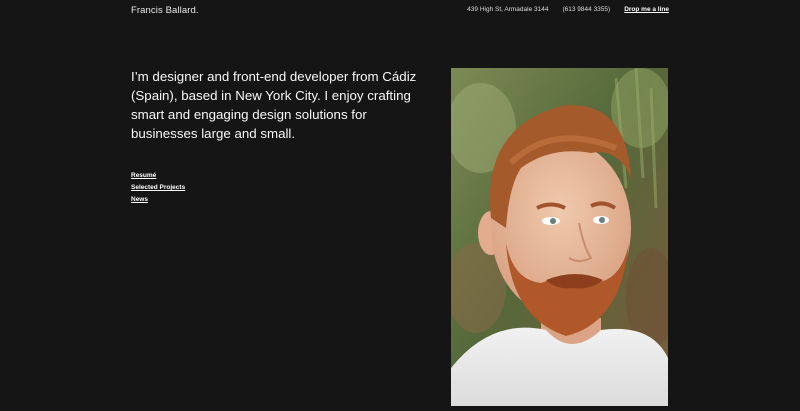  I want to click on section-links: Resumé Selected Projects News, so click(158, 187).